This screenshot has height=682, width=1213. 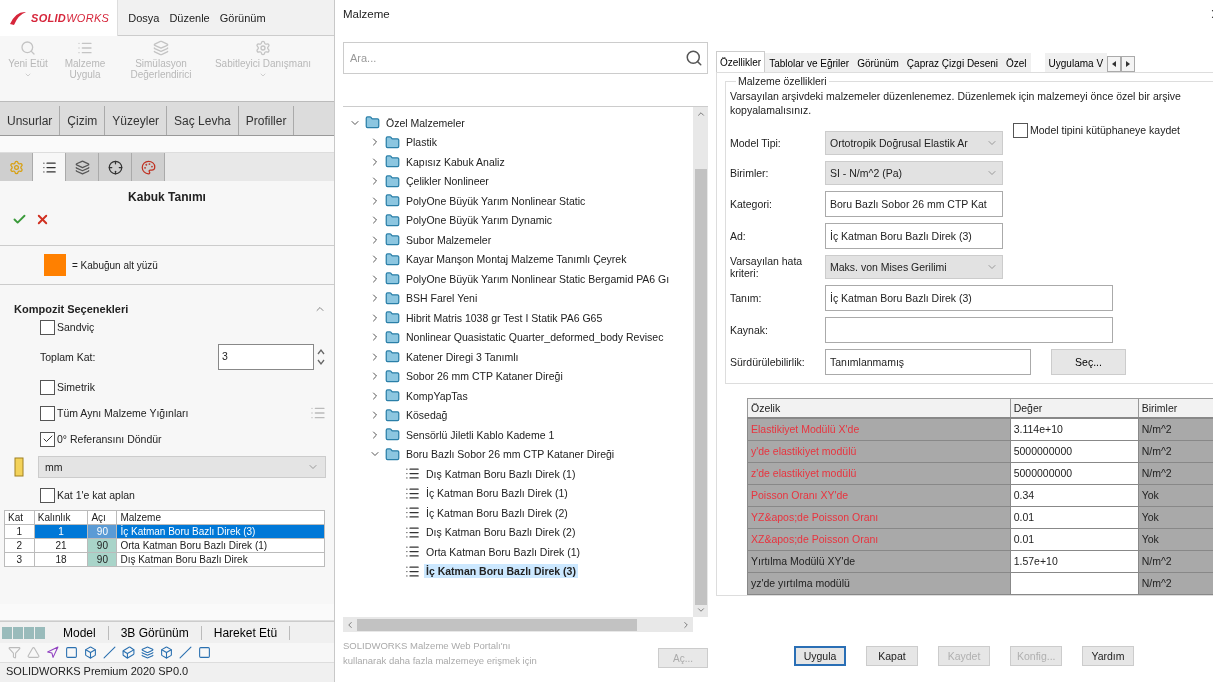 What do you see at coordinates (914, 143) in the screenshot?
I see `dropdown: Ortotropik Doğrusal Elastik Ar` at bounding box center [914, 143].